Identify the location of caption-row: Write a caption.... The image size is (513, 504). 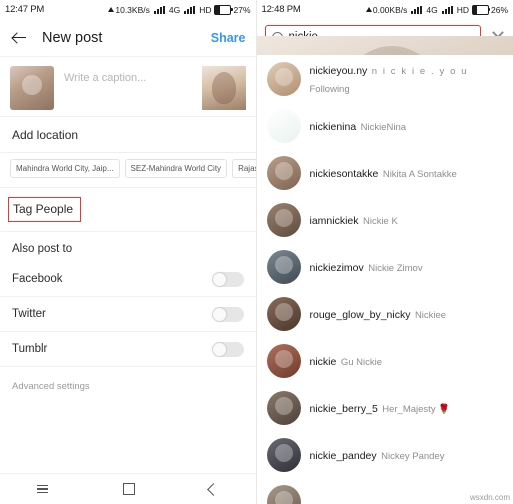
(128, 87).